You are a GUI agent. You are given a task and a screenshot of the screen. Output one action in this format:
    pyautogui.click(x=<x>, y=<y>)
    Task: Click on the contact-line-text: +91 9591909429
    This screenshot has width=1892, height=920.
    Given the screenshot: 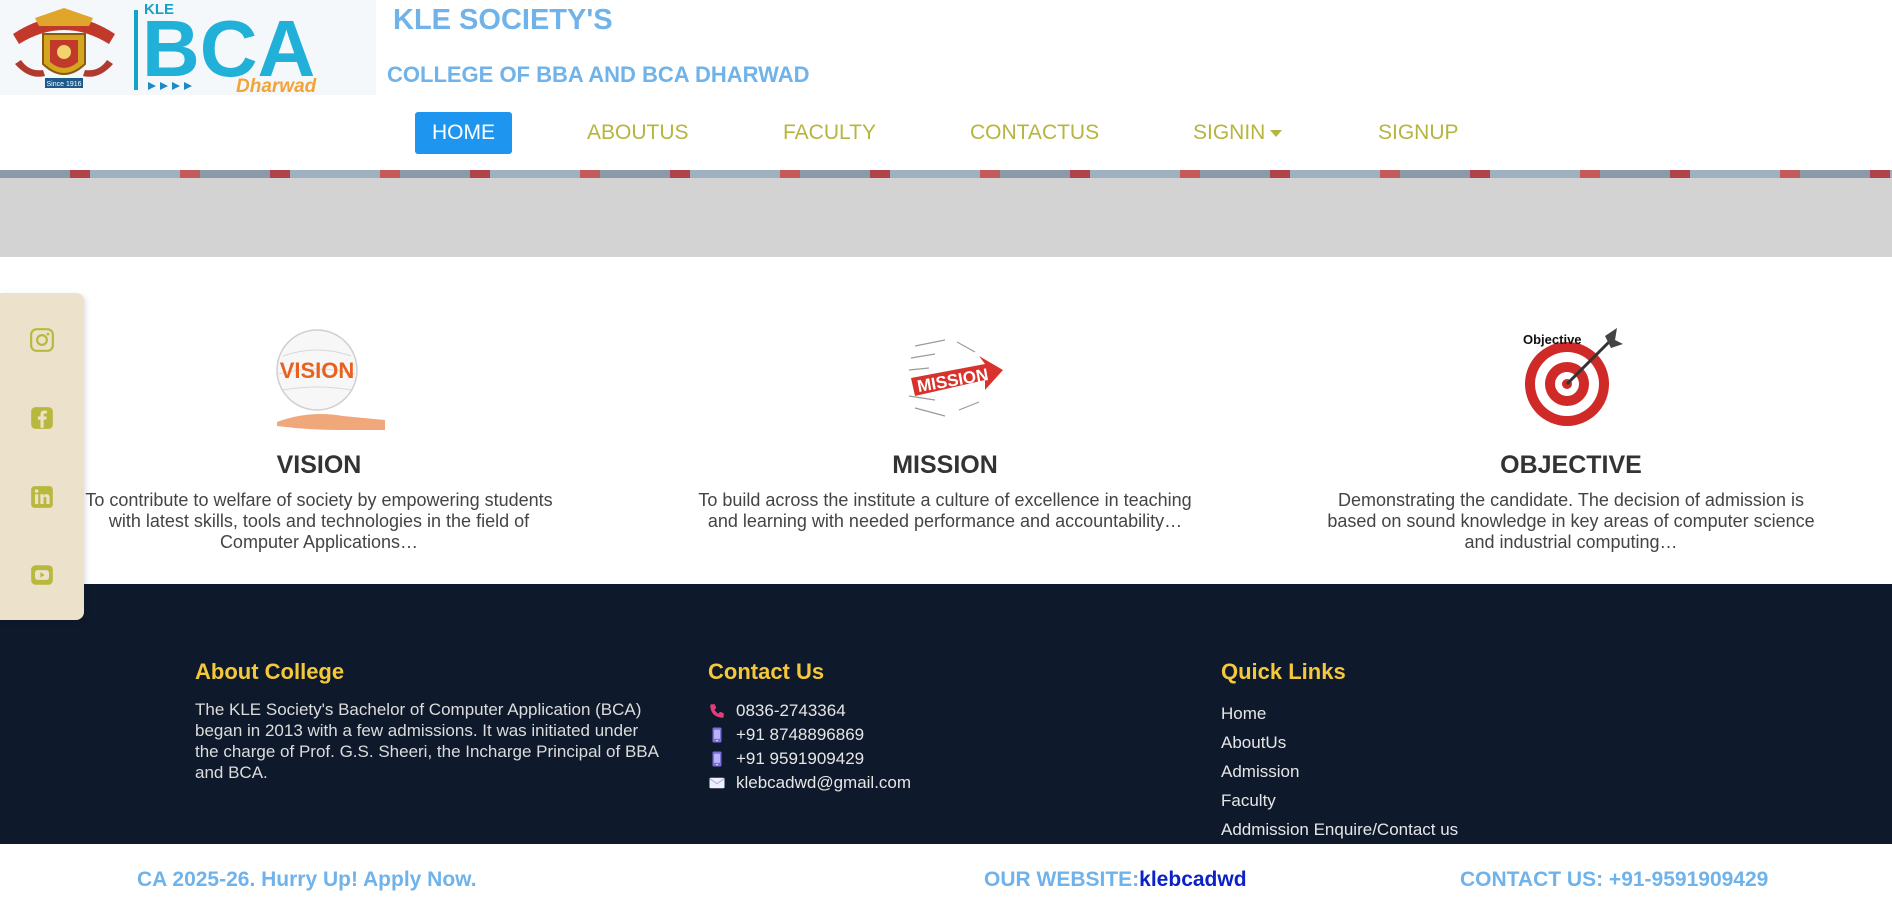 What is the action you would take?
    pyautogui.click(x=800, y=758)
    